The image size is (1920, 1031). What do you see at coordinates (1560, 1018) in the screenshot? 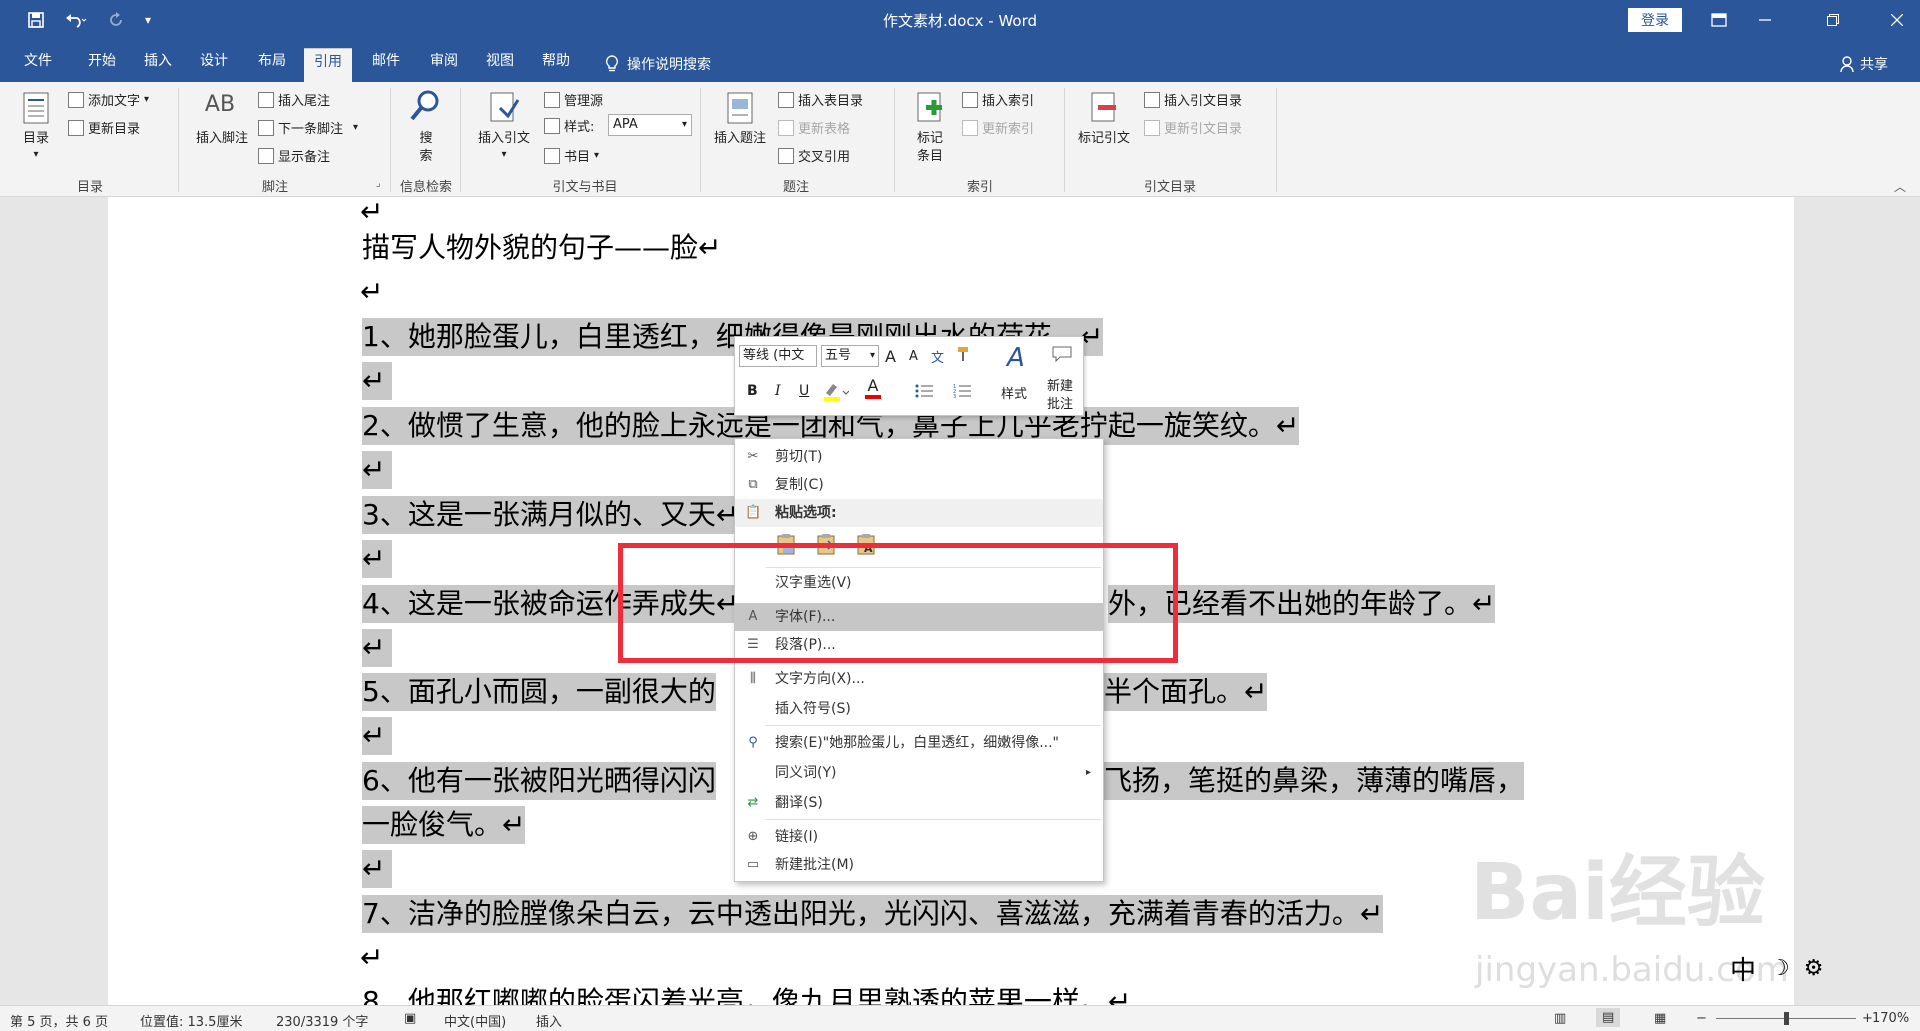
I see `read-mode-icon: ▥` at bounding box center [1560, 1018].